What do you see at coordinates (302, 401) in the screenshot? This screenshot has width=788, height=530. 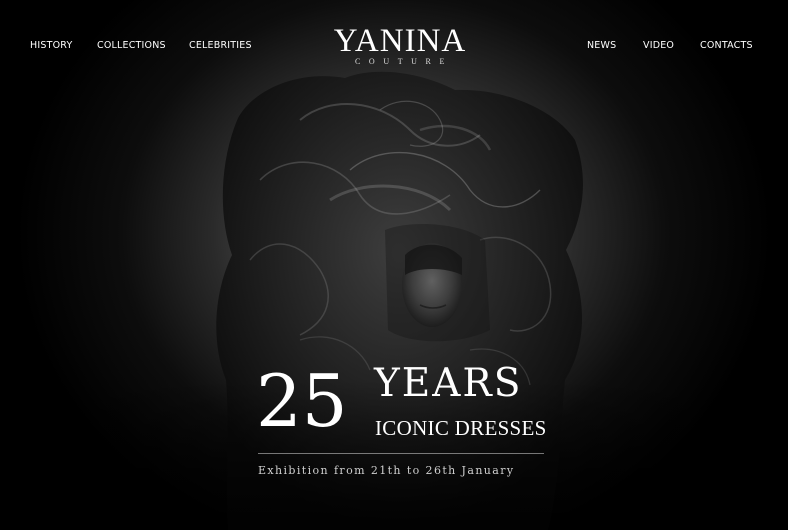 I see `hero-number: 25` at bounding box center [302, 401].